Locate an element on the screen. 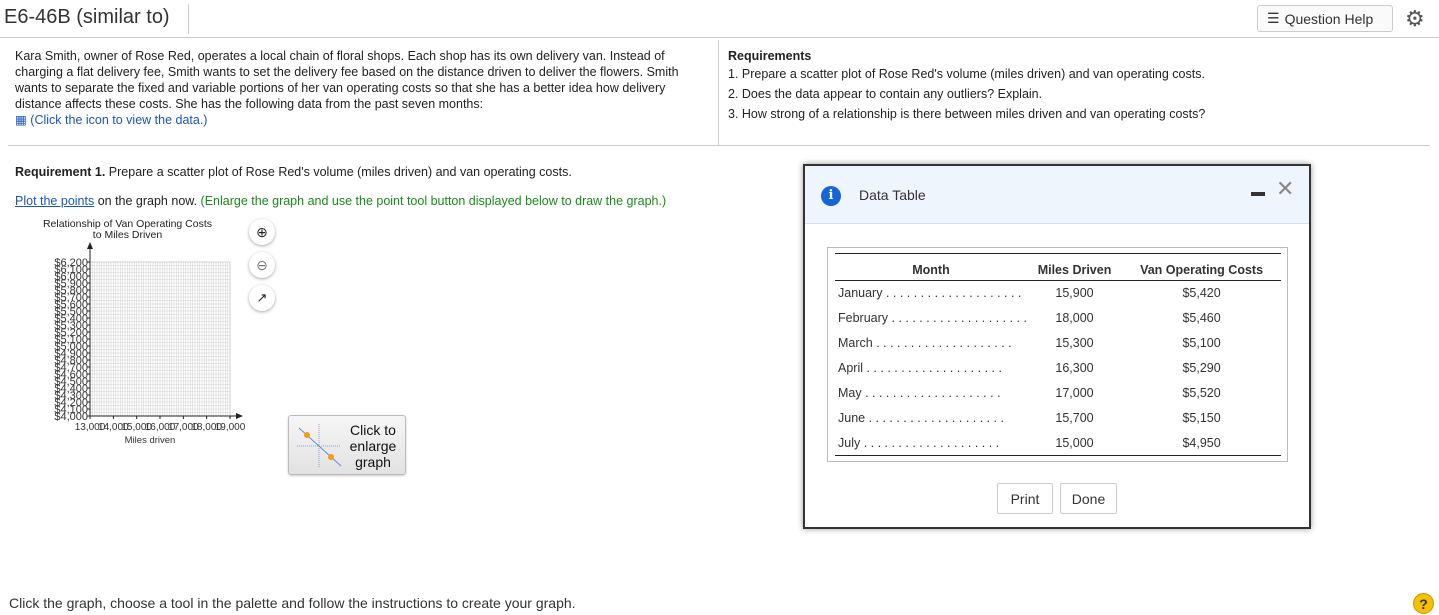 The height and width of the screenshot is (615, 1439). column-header: Van Operating Costs is located at coordinates (1201, 267).